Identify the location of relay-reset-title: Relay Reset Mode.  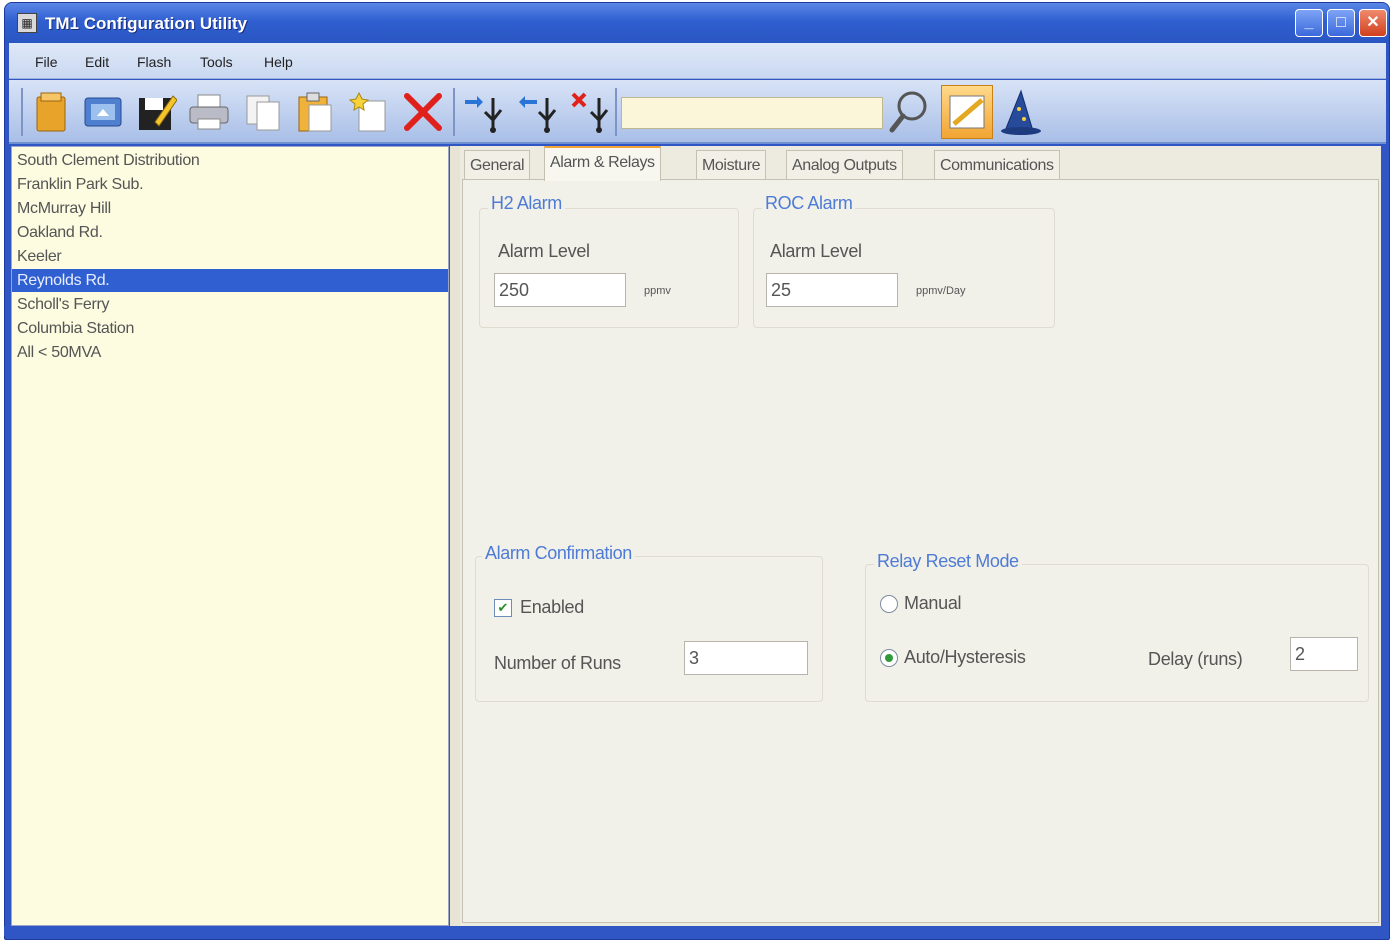
(948, 561).